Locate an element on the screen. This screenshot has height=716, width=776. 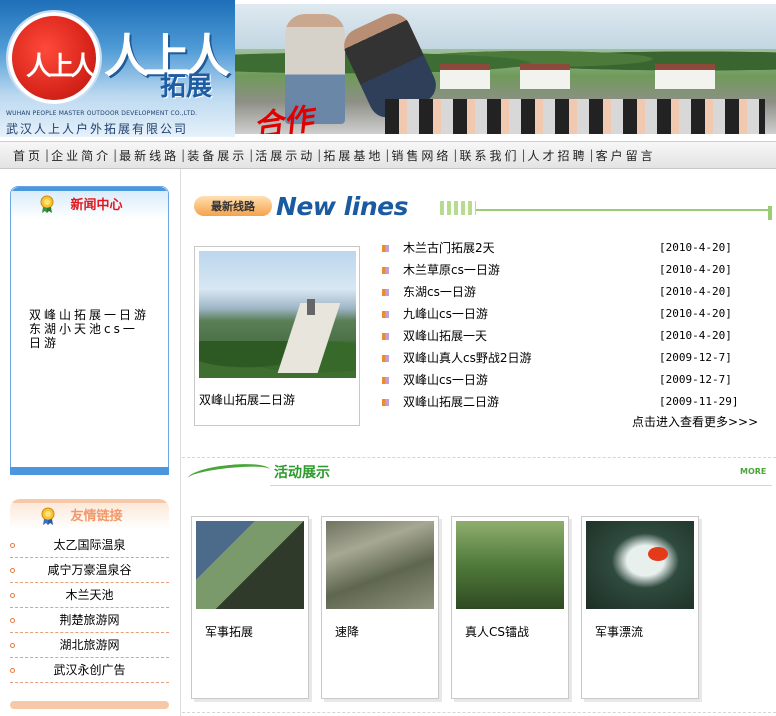
list-item: 双峰山拓展一天 [2010-4-20] is located at coordinates (562, 336).